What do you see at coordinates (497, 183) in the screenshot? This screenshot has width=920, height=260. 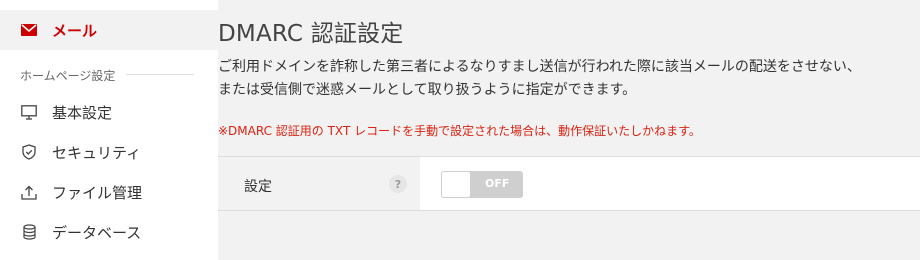 I see `toggle-state-label: OFF` at bounding box center [497, 183].